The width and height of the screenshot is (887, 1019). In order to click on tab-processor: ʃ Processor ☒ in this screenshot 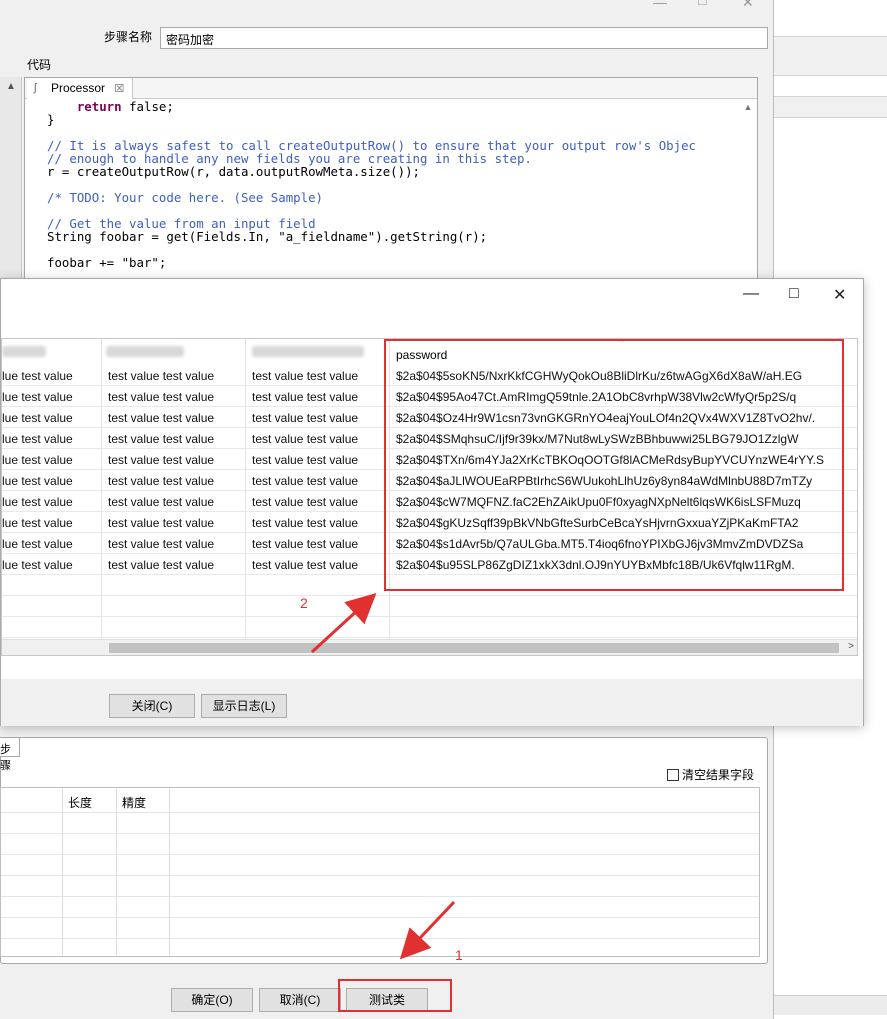, I will do `click(80, 88)`.